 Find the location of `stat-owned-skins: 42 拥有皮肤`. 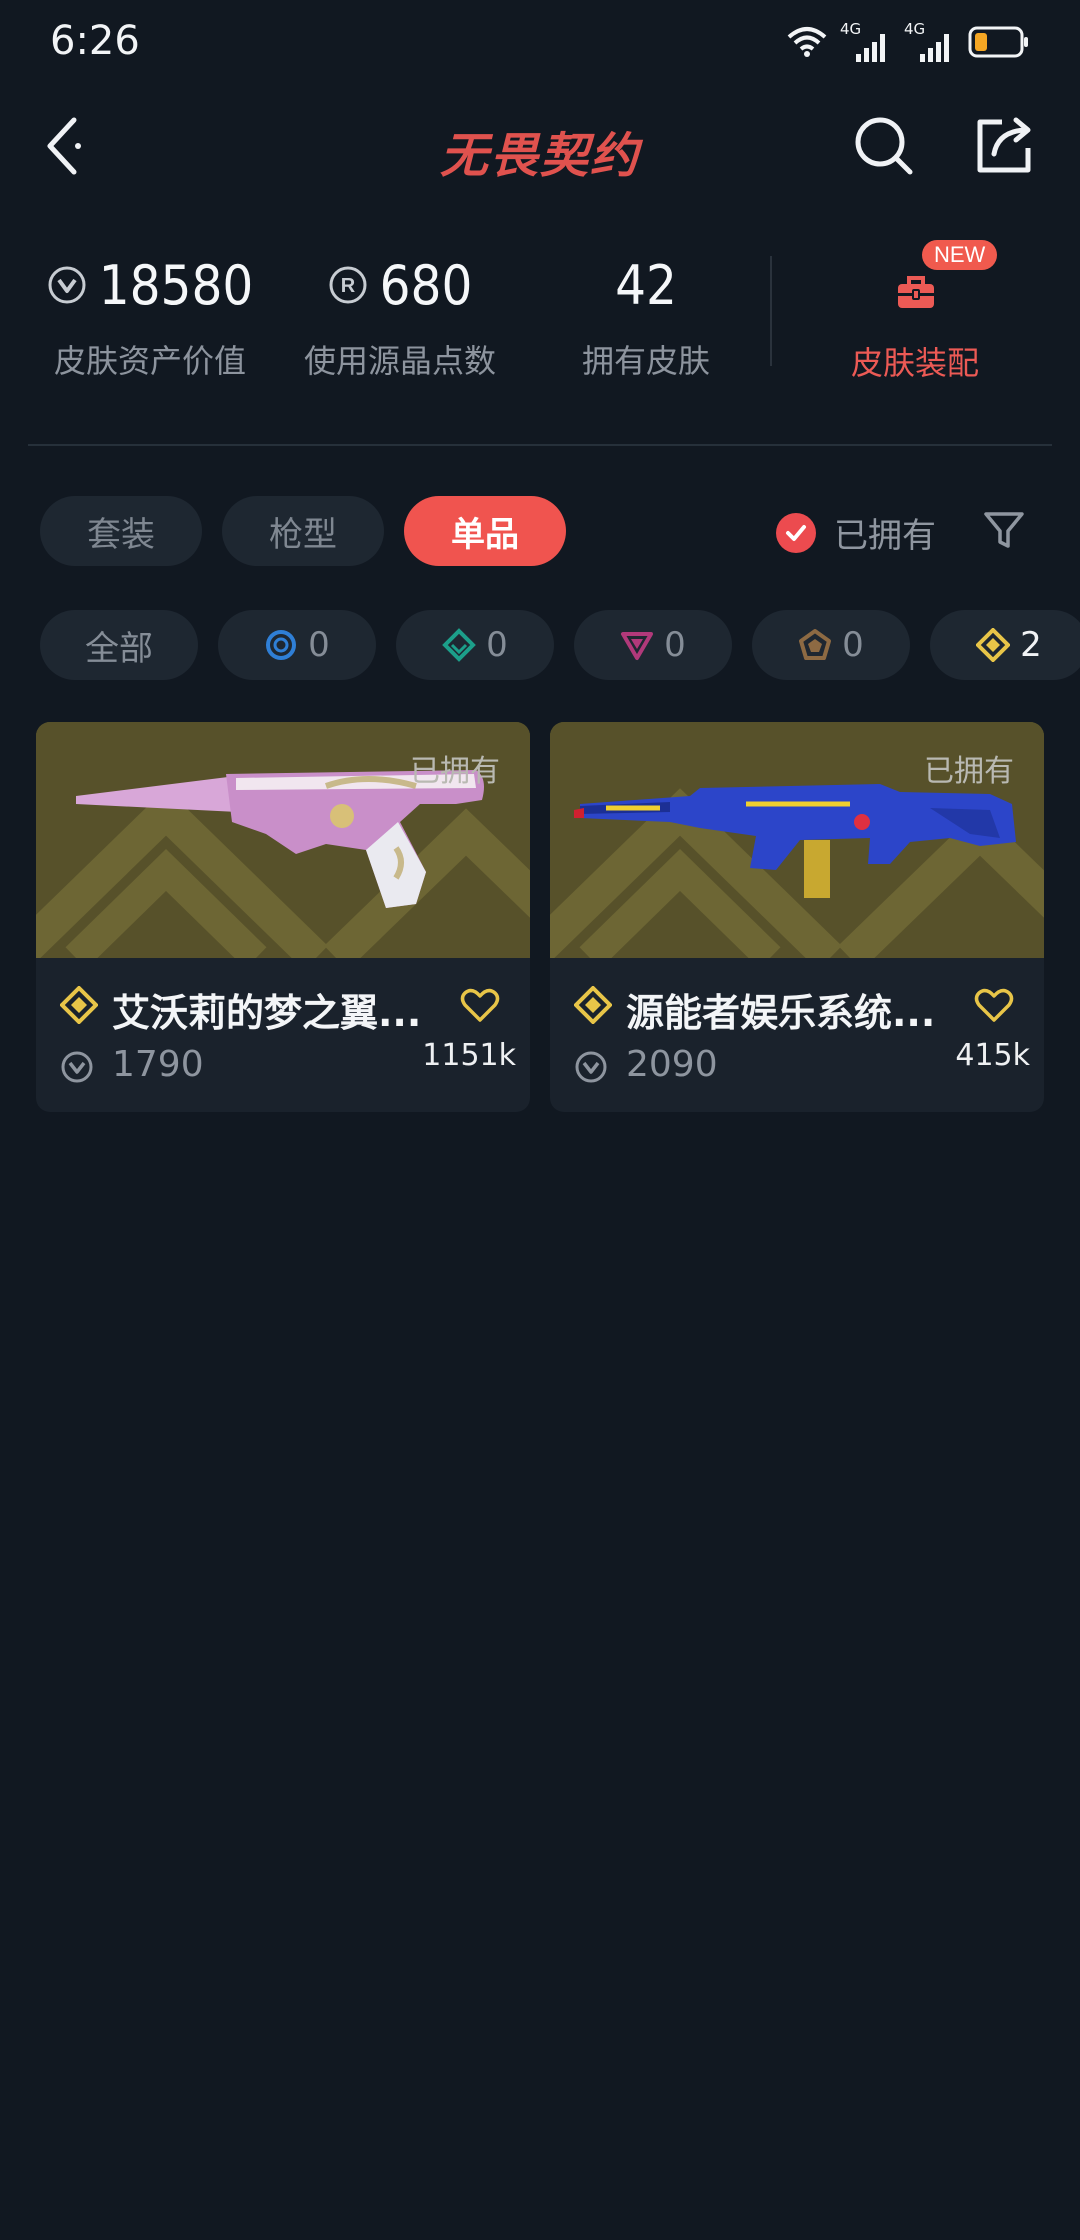

stat-owned-skins: 42 拥有皮肤 is located at coordinates (646, 311).